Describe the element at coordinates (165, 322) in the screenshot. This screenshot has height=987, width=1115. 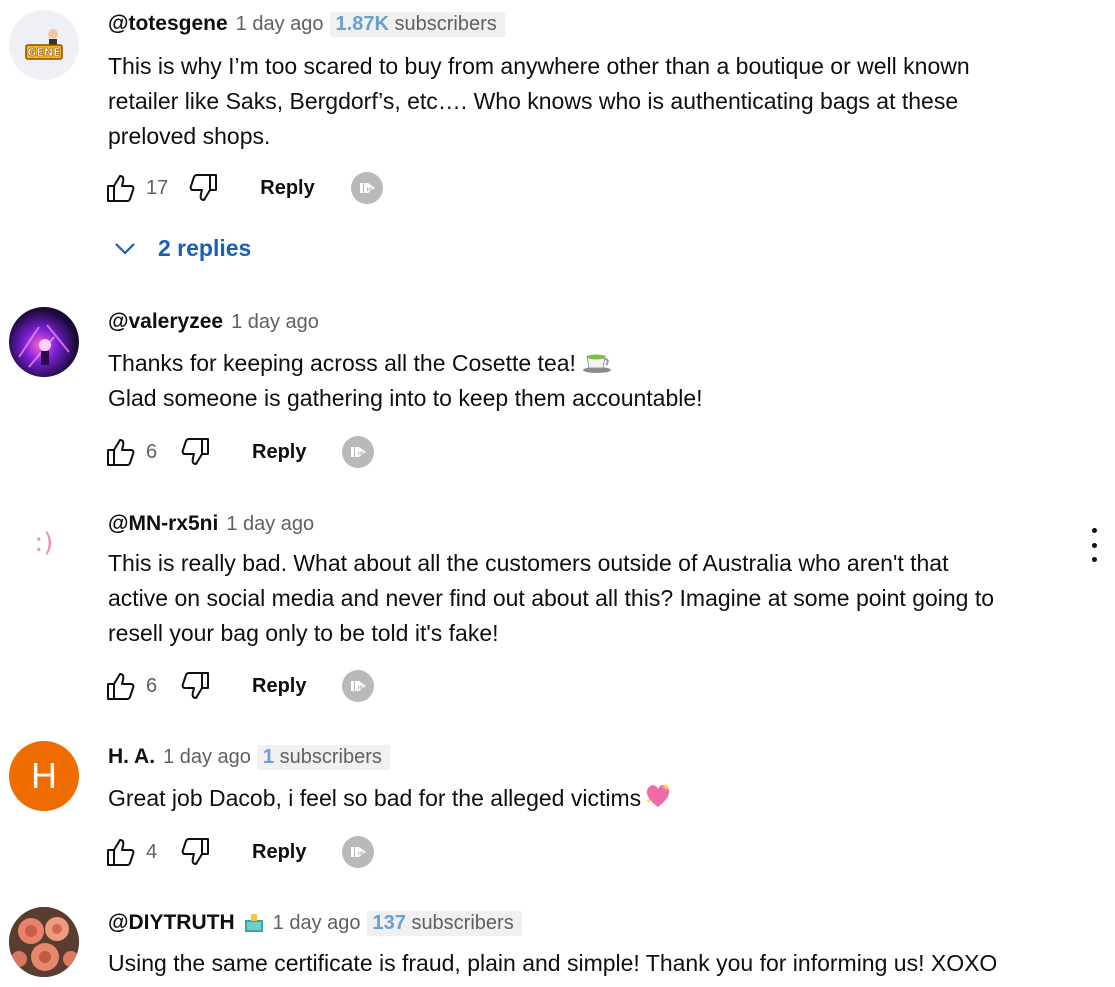
I see `author-name: @valeryzee` at that location.